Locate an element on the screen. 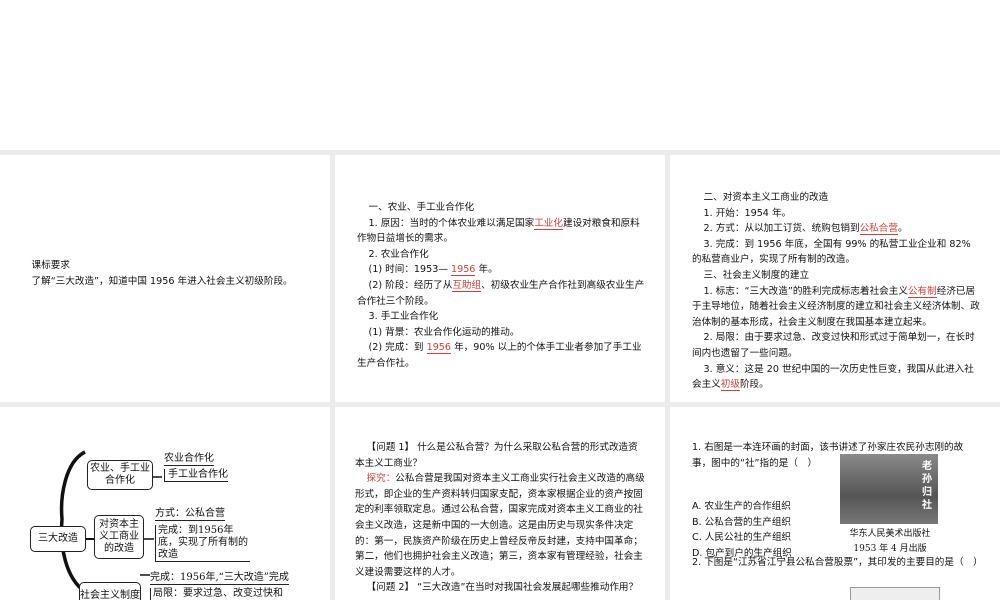 The width and height of the screenshot is (1000, 600). mindmap-leaf: 完成：到1956年底，实现了所有制的改造 is located at coordinates (202, 543).